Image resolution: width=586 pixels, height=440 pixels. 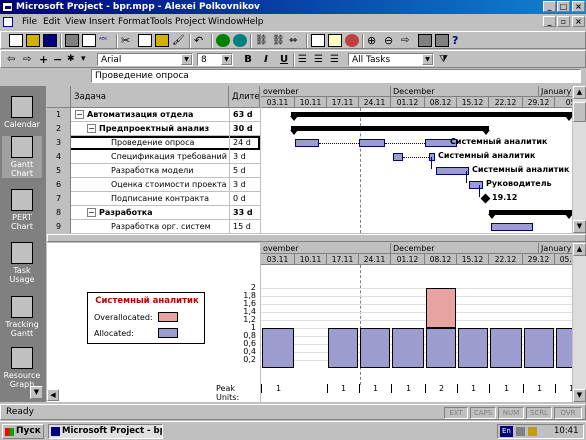 I want to click on task-name: Предпроектный анализ, so click(x=164, y=129).